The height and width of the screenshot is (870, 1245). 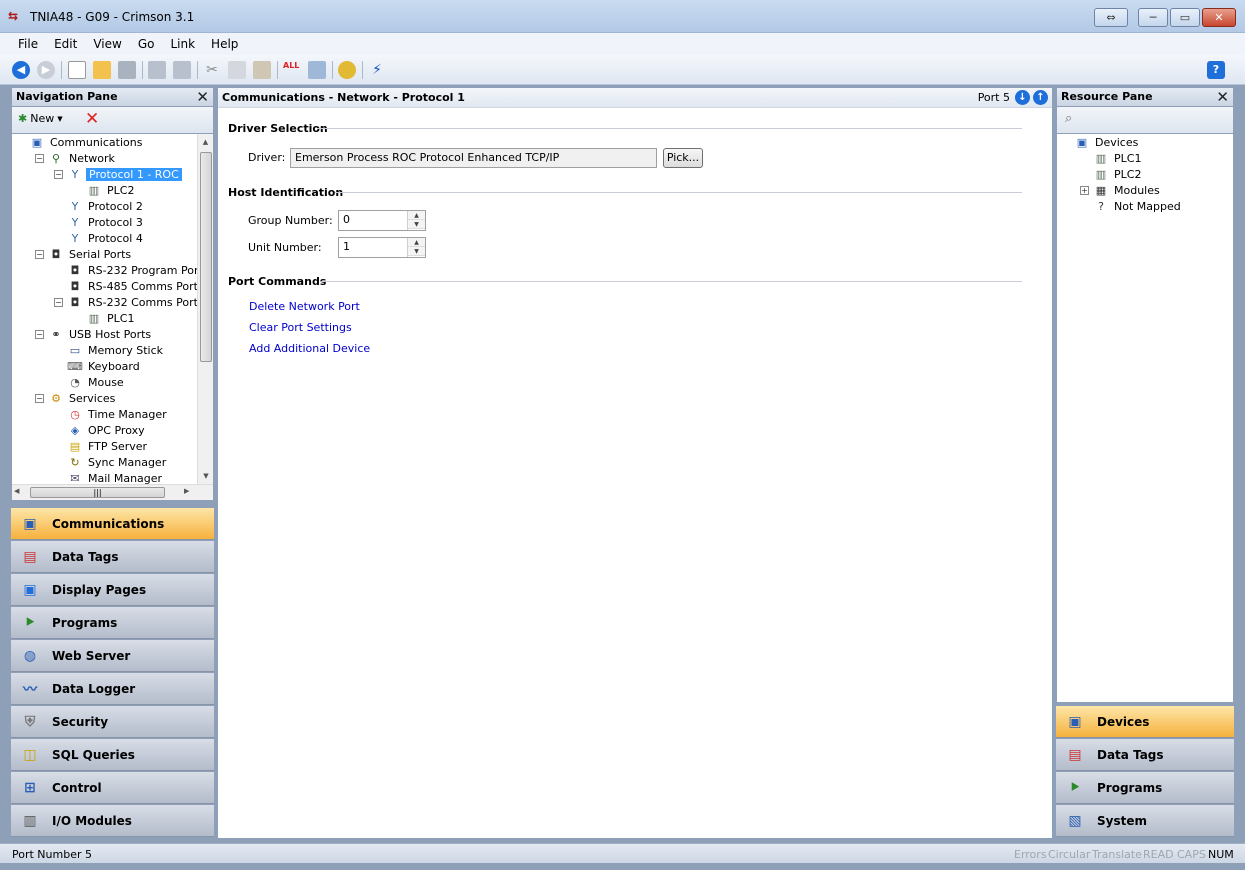 I want to click on new-button: ✱ New ▼, so click(x=40, y=118).